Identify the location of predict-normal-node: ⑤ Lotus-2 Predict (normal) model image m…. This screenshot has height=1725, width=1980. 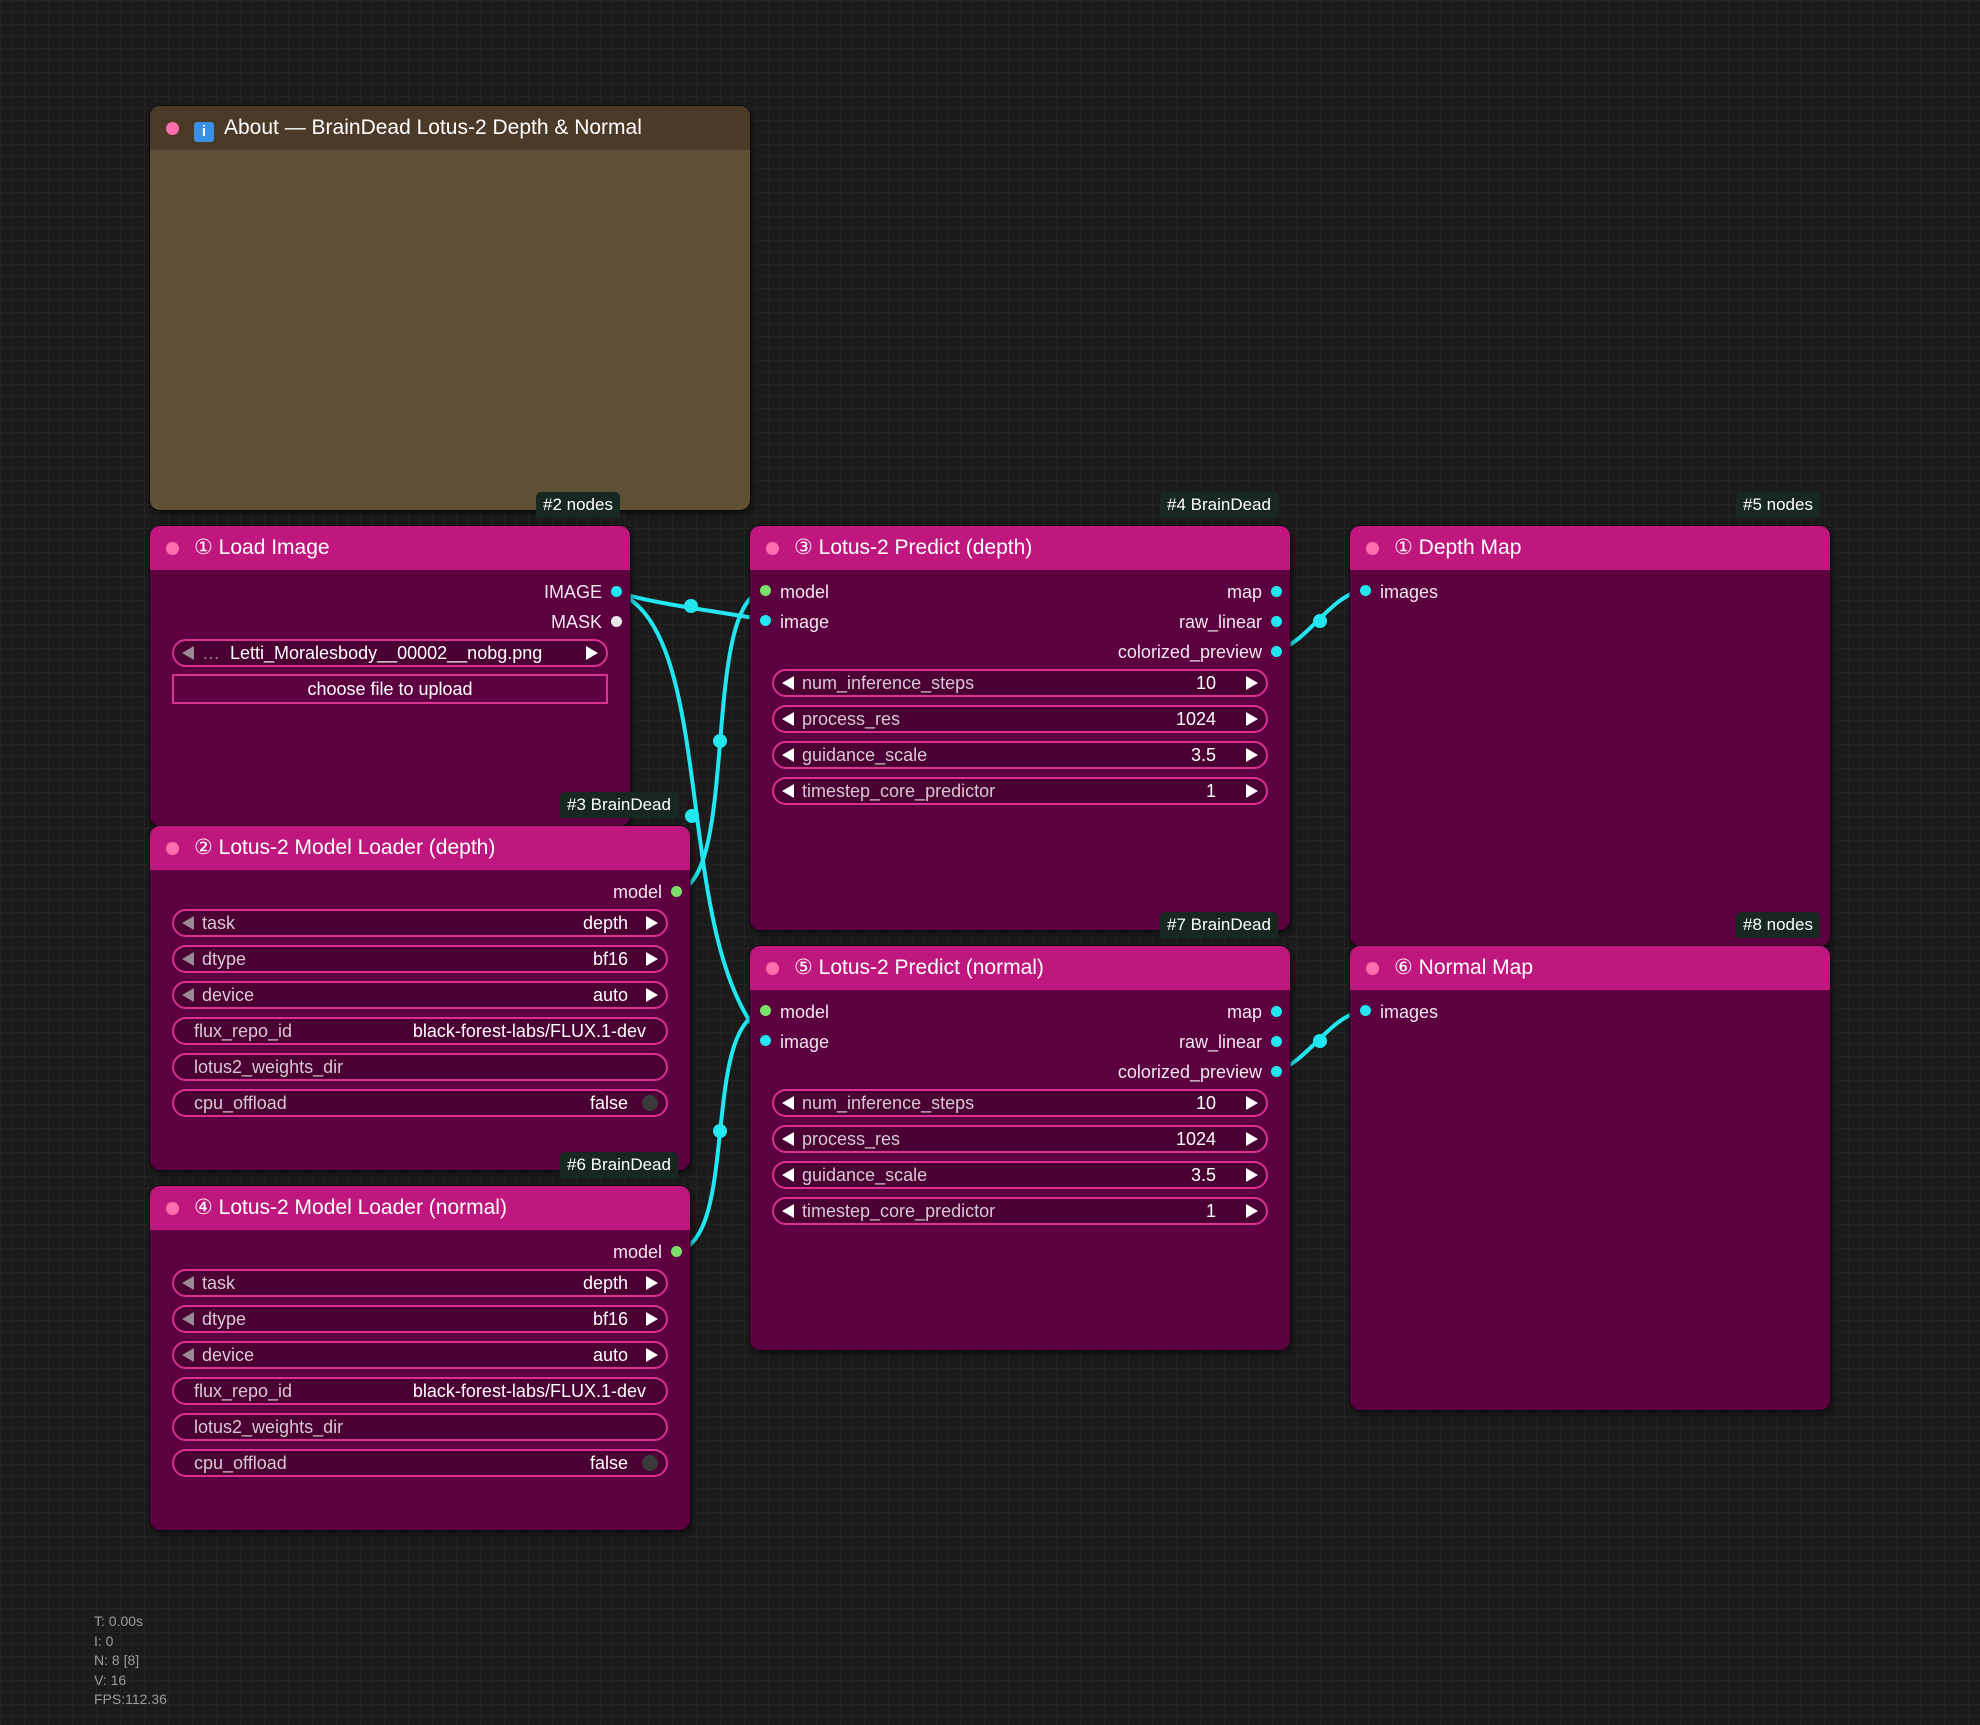
(1020, 1148).